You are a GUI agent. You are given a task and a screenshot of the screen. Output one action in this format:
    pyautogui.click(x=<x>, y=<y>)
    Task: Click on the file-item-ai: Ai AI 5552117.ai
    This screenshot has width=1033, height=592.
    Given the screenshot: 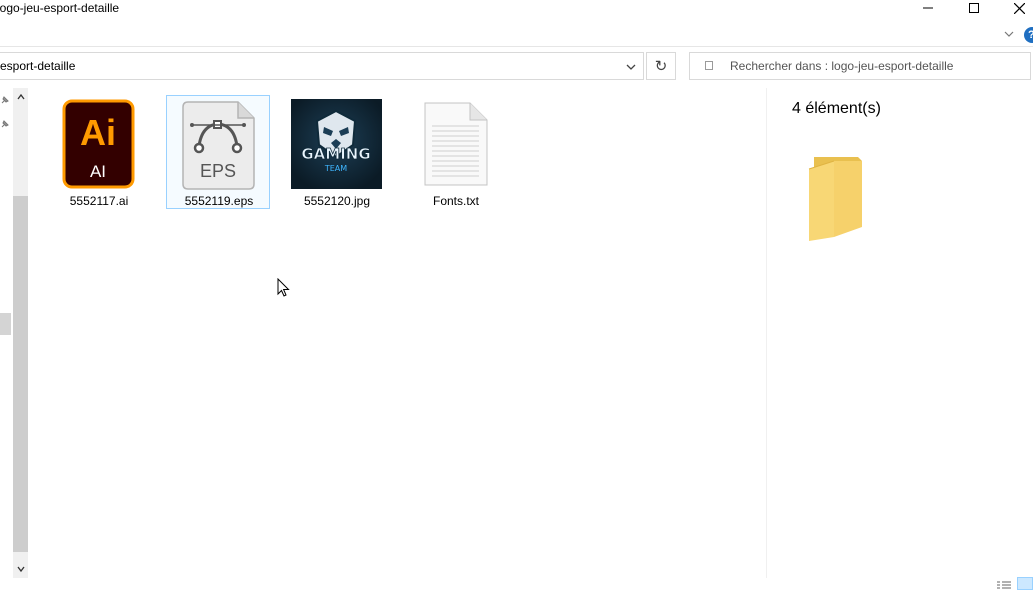 What is the action you would take?
    pyautogui.click(x=99, y=152)
    